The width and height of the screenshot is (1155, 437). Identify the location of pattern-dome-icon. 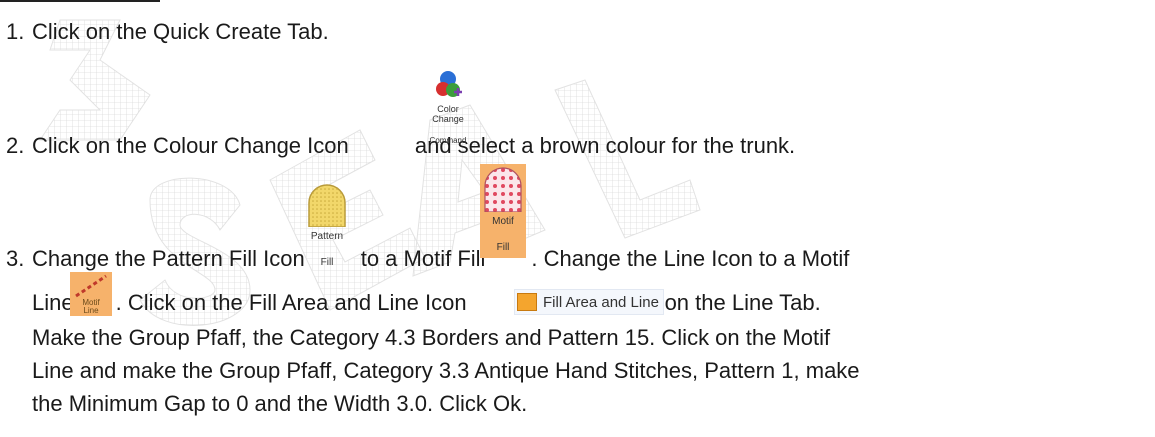
(327, 205).